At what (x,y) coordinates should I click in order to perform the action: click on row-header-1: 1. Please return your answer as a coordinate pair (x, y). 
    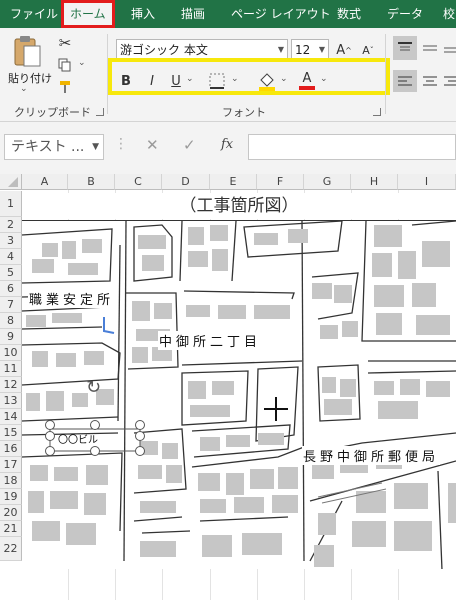
    Looking at the image, I should click on (11, 204).